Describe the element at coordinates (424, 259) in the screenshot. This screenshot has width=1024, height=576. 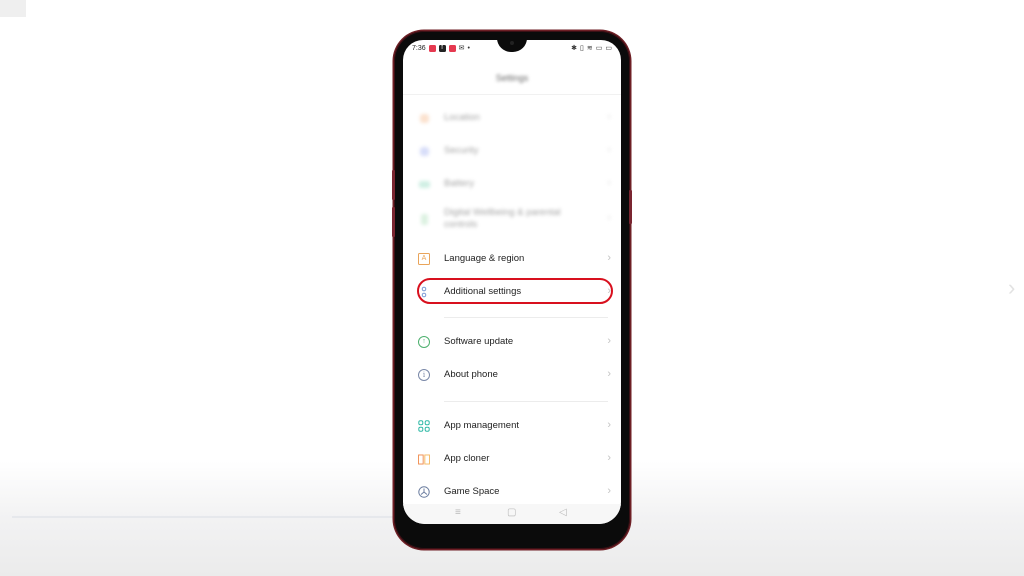
I see `language-icon: A` at that location.